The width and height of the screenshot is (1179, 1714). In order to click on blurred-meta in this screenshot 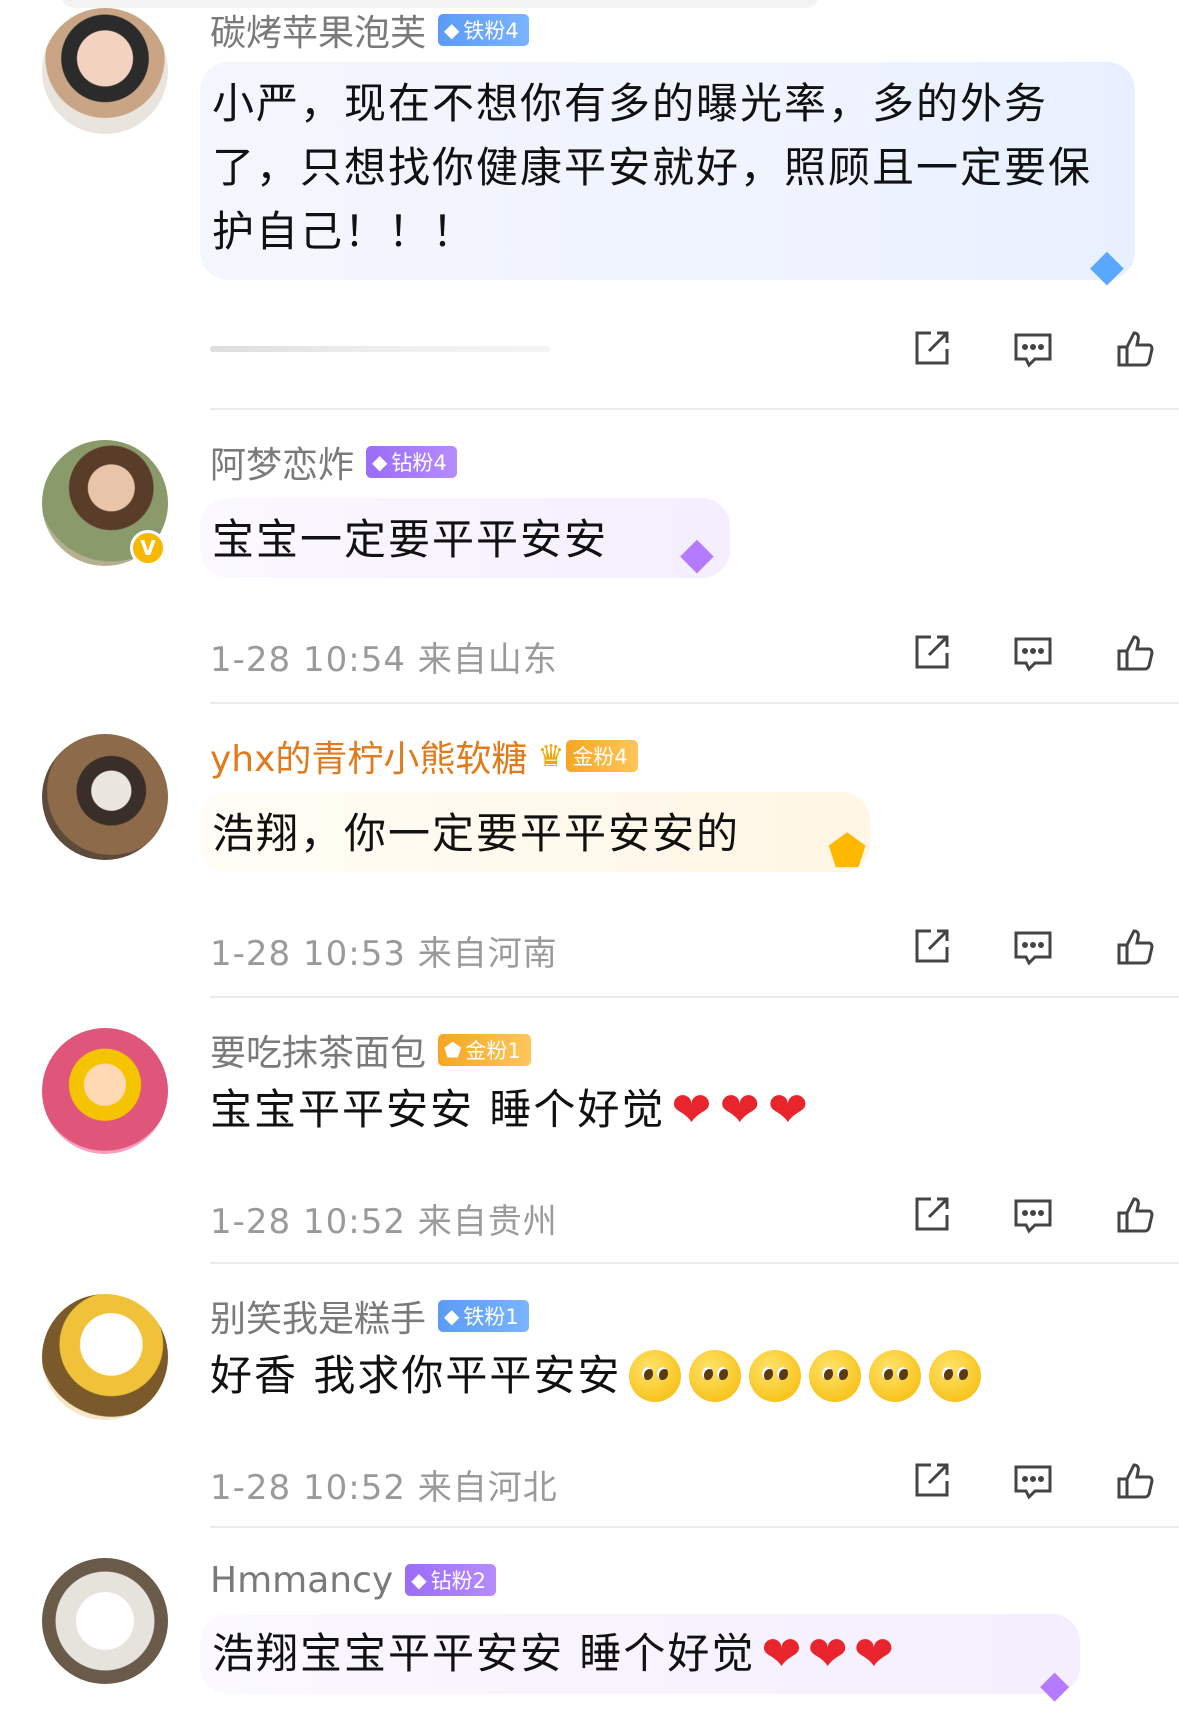, I will do `click(380, 349)`.